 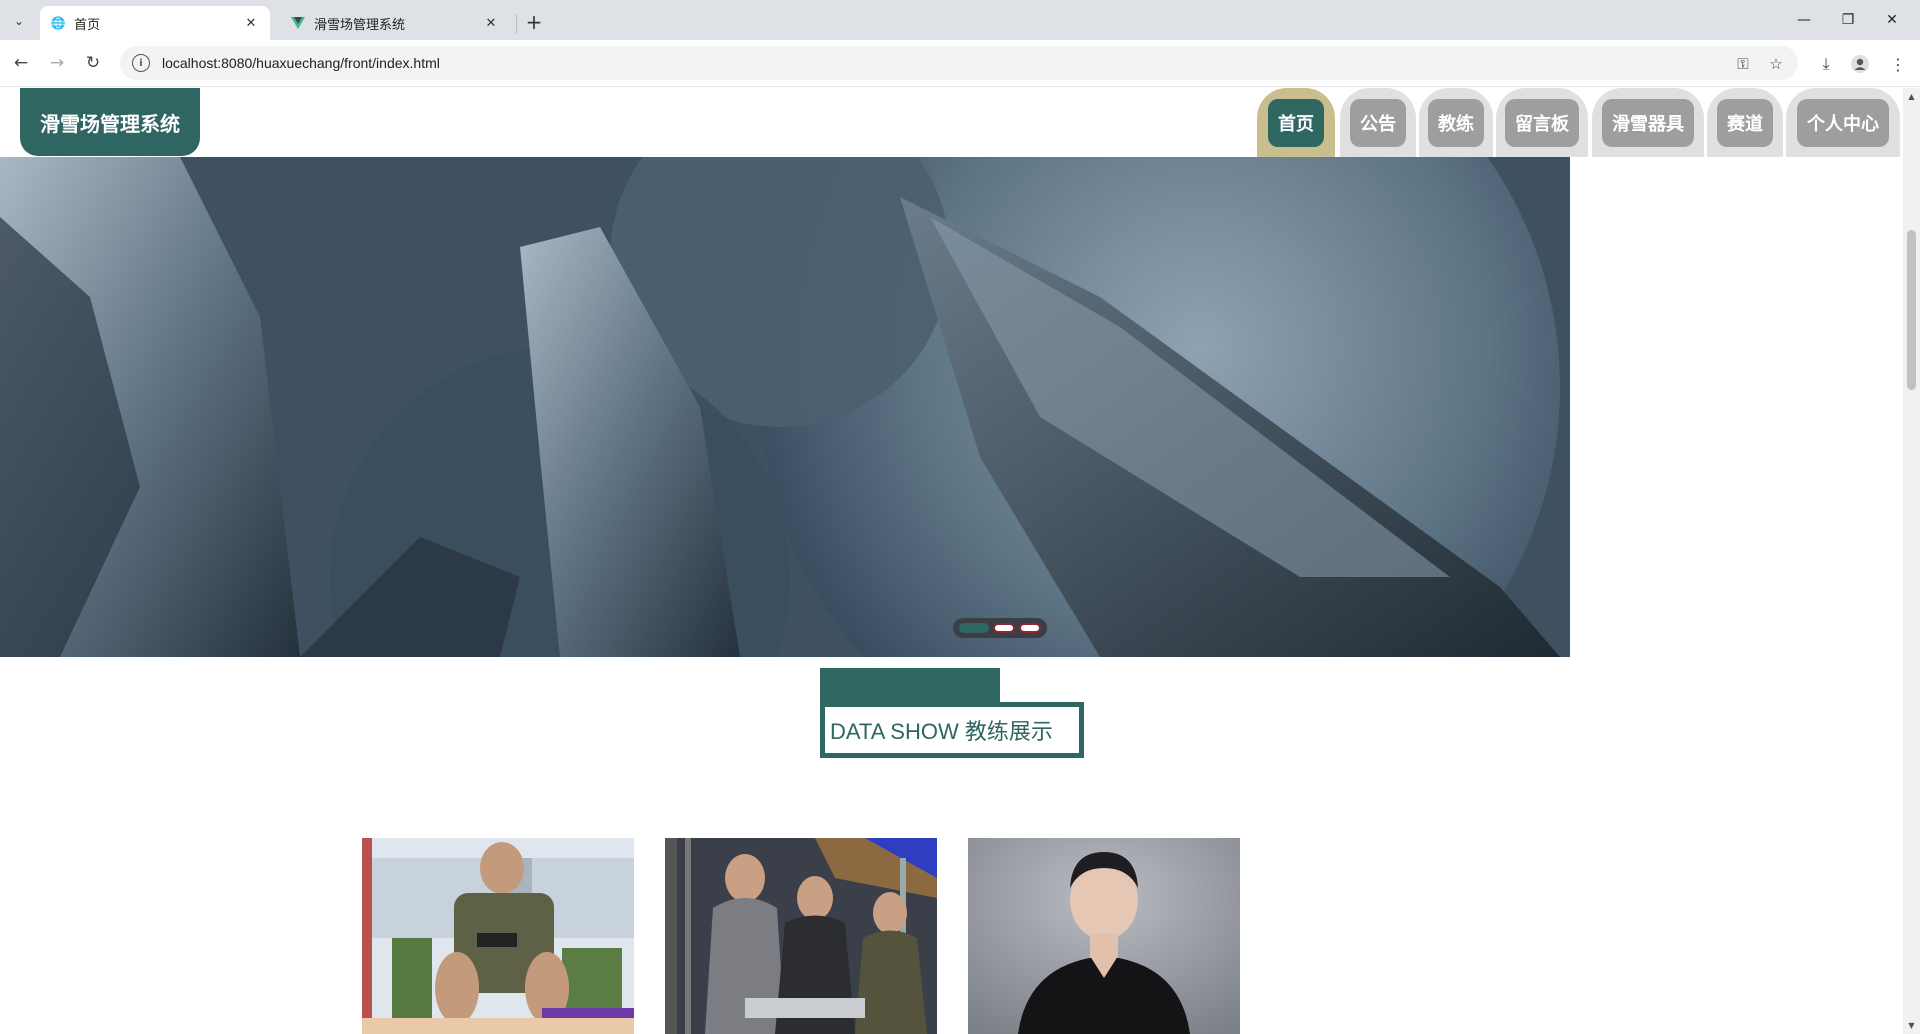 I want to click on menu-kebab-icon: ⋮, so click(x=1898, y=64).